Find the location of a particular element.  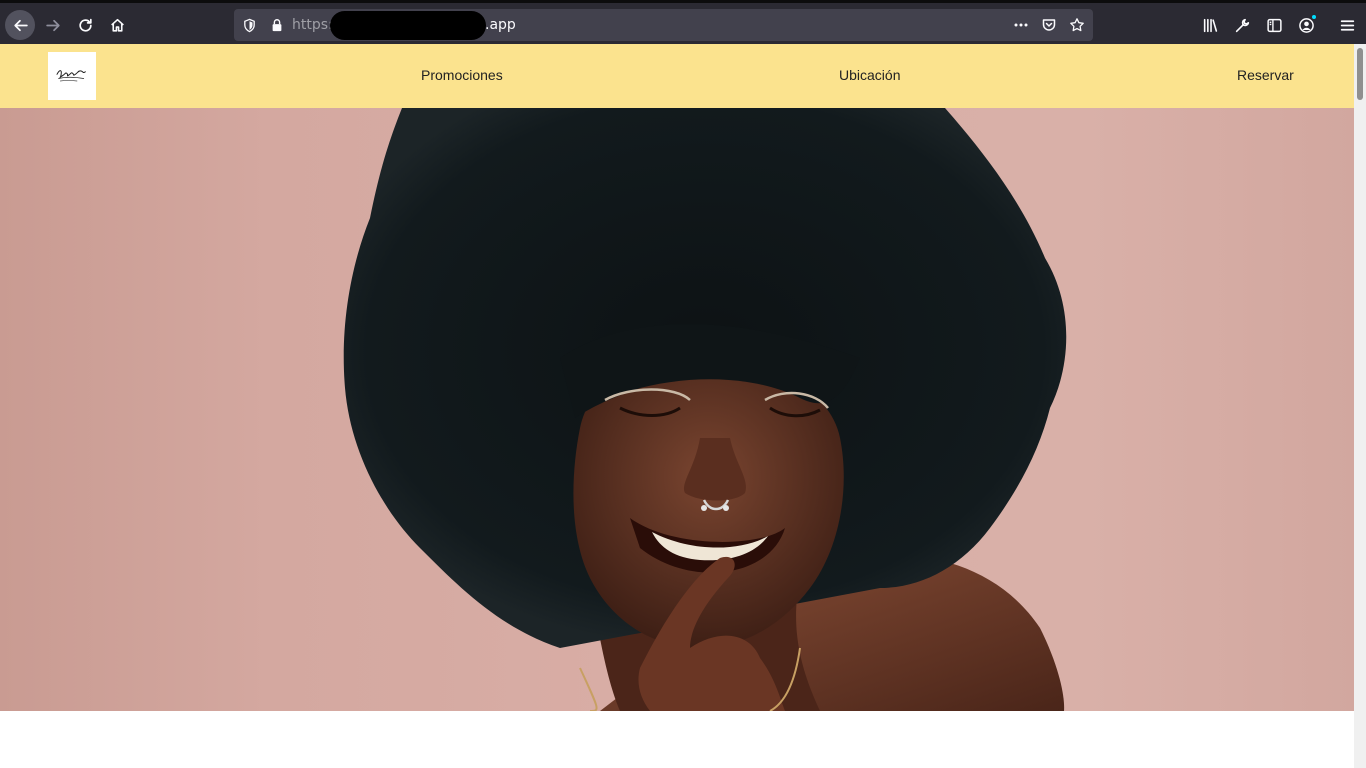

forward-button is located at coordinates (53, 25).